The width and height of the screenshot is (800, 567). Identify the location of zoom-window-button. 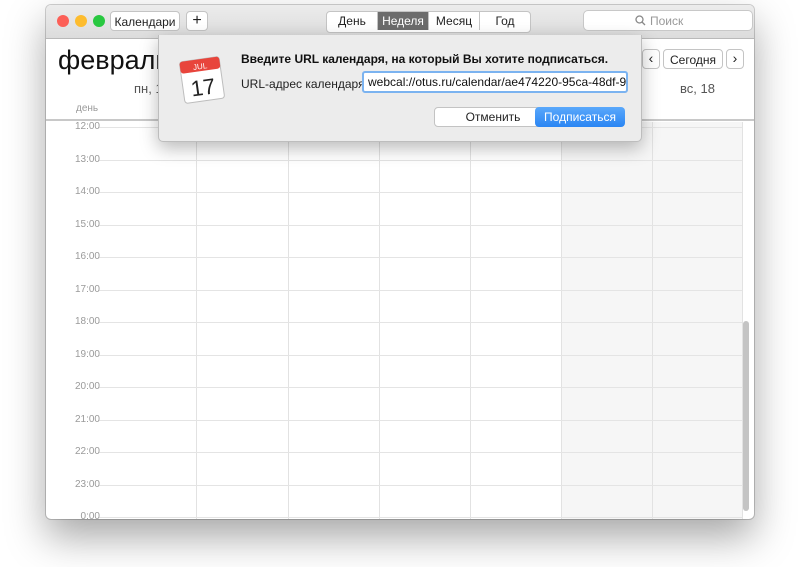
(99, 21).